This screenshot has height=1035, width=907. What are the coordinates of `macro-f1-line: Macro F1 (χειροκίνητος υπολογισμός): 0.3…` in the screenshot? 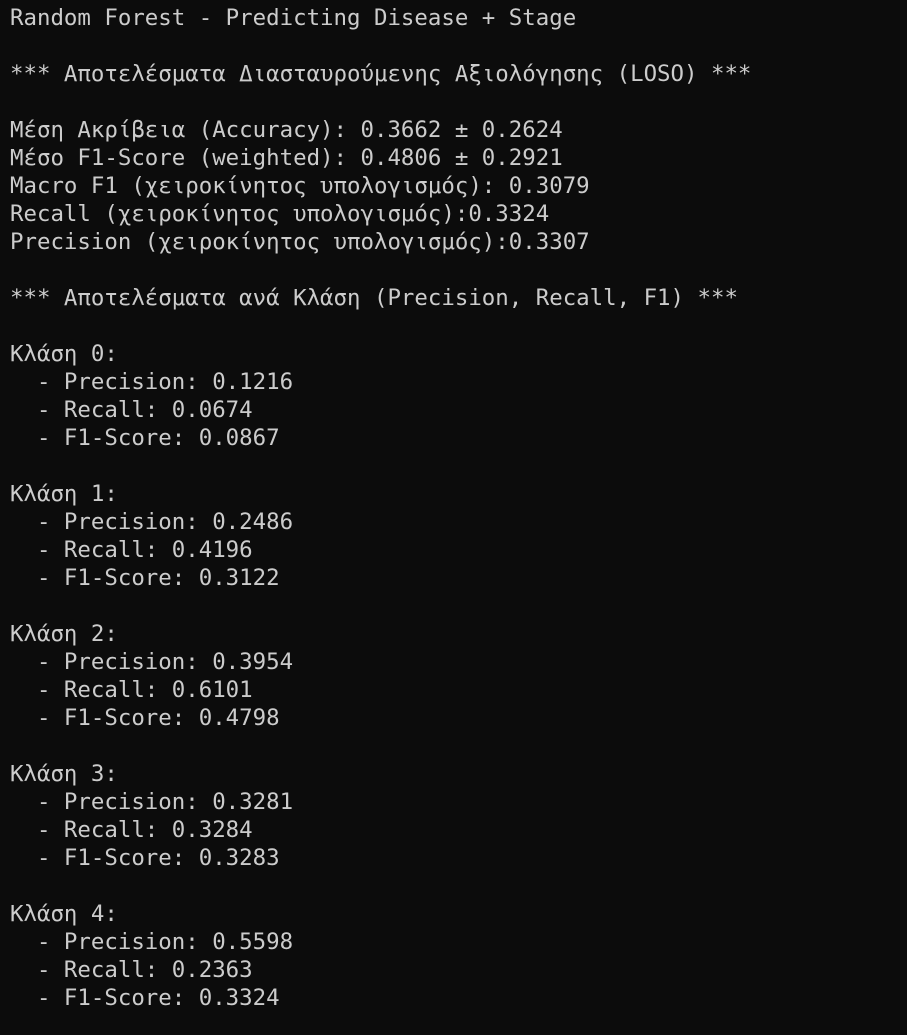 It's located at (300, 186).